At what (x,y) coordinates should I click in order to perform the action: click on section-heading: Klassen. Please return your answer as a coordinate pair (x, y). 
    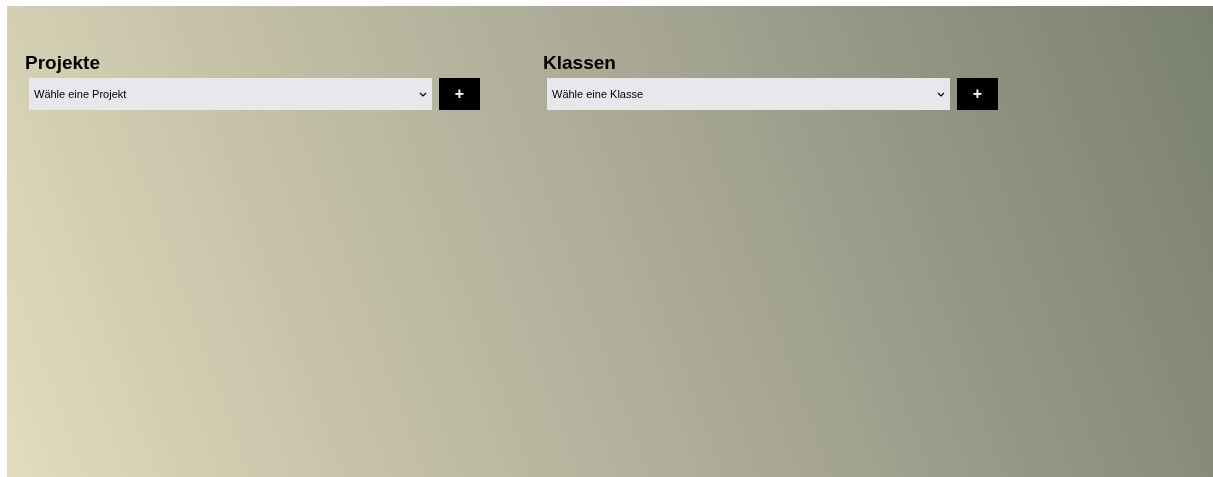
    Looking at the image, I should click on (580, 63).